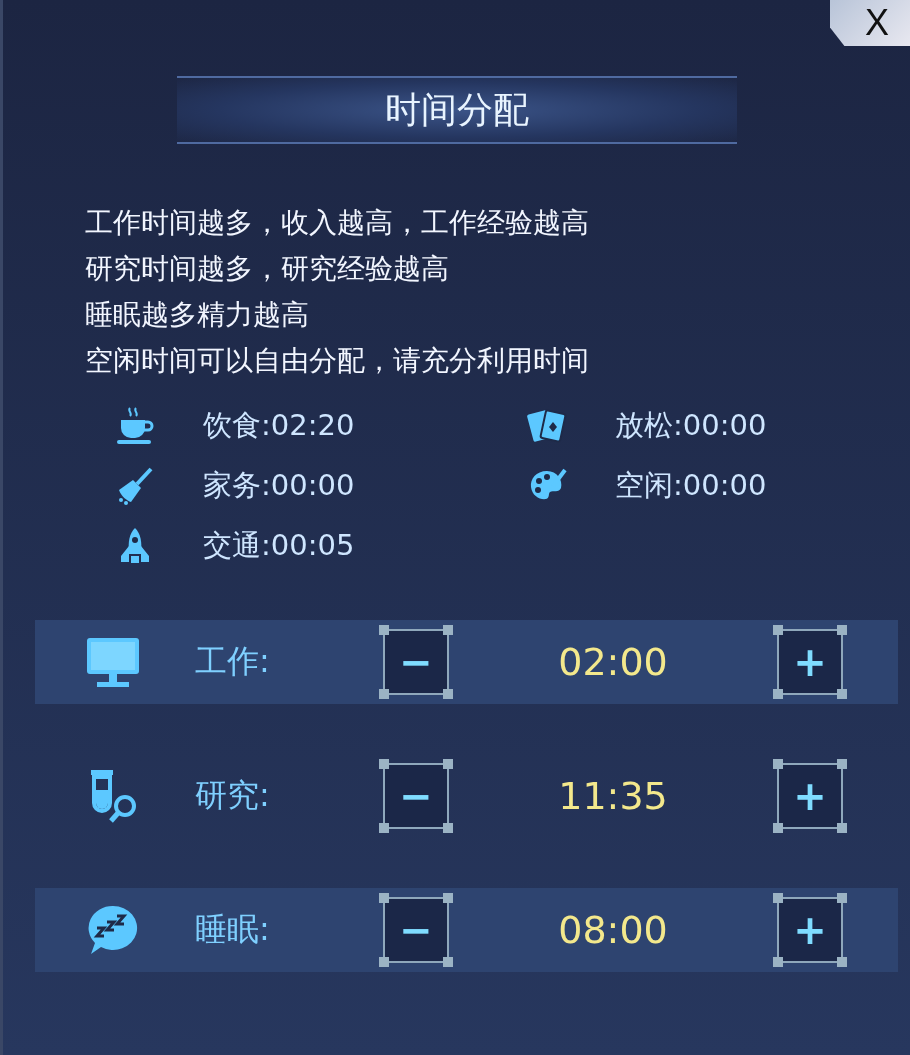 Image resolution: width=910 pixels, height=1055 pixels. Describe the element at coordinates (613, 796) in the screenshot. I see `time-value: 11:35` at that location.